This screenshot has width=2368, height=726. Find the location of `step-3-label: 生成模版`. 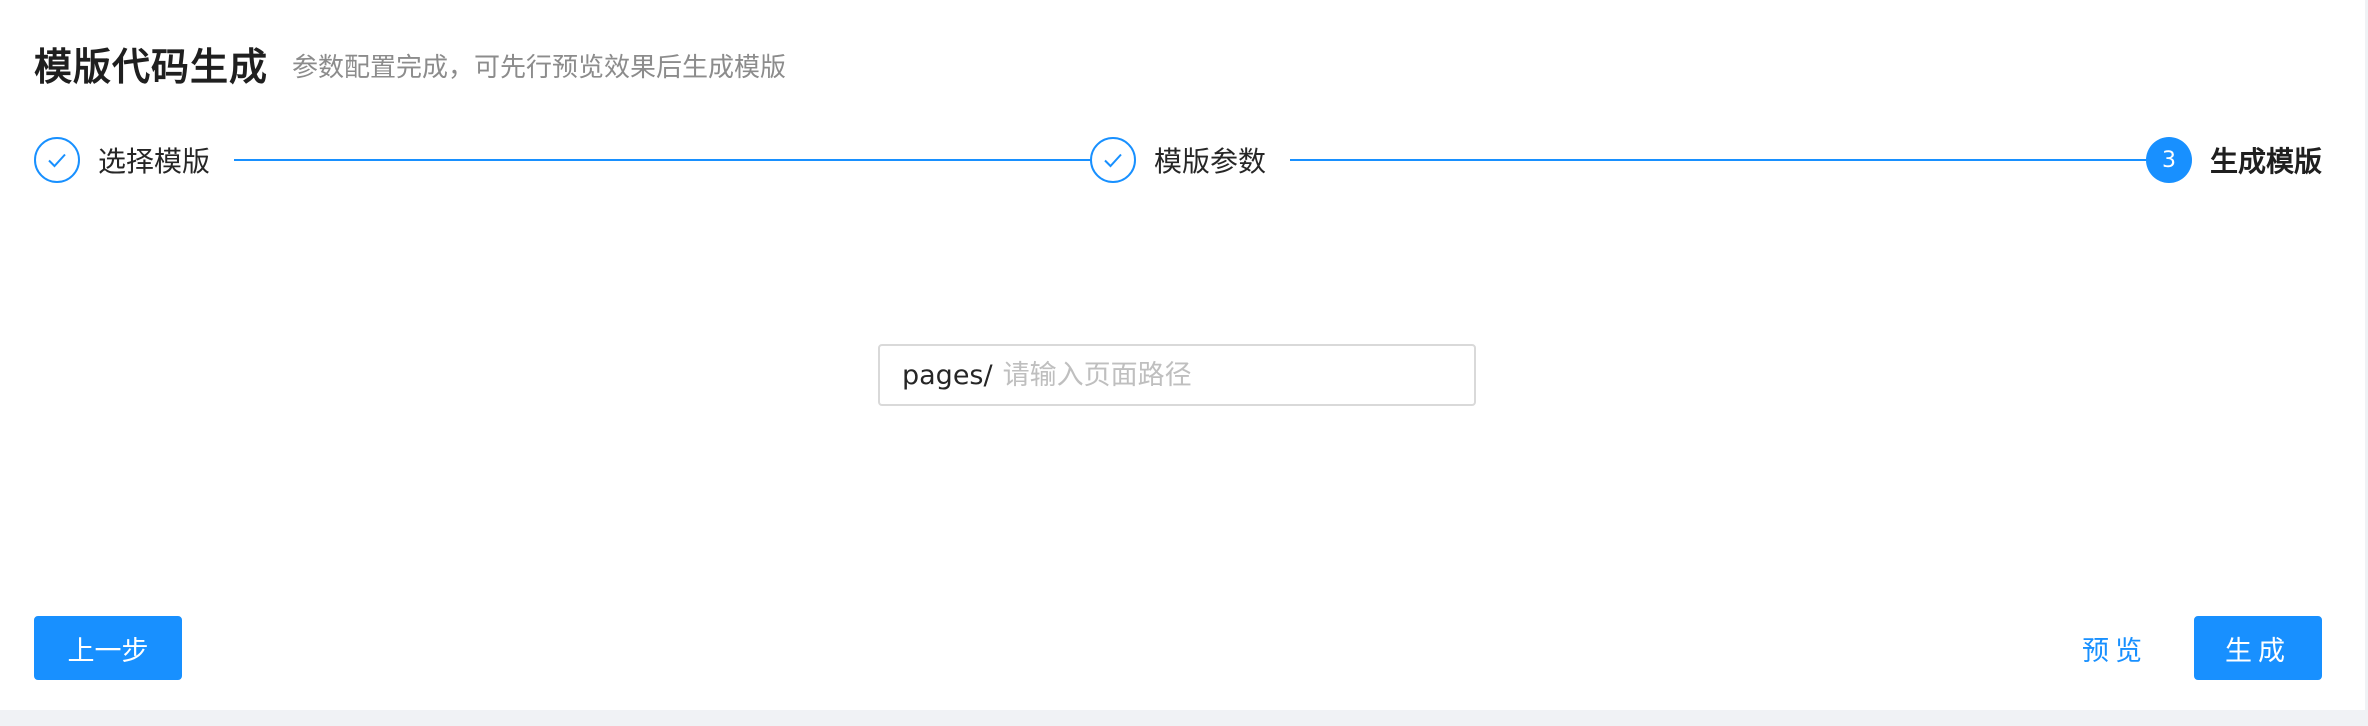

step-3-label: 生成模版 is located at coordinates (2266, 161).